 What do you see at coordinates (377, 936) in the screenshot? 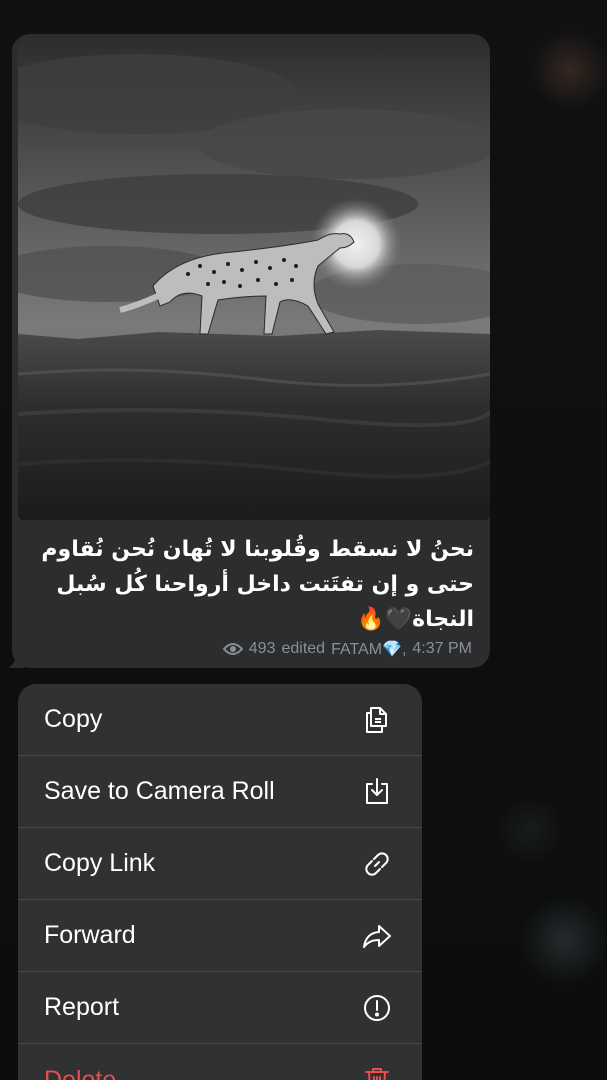
I see `forward-icon` at bounding box center [377, 936].